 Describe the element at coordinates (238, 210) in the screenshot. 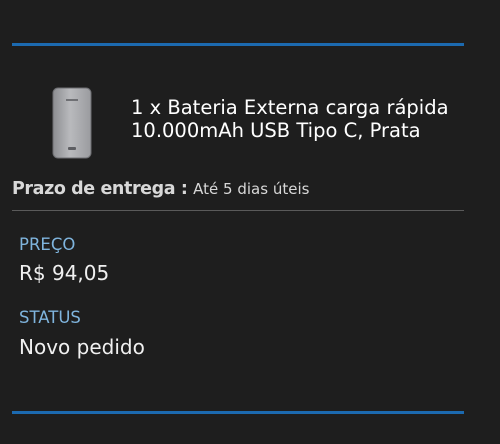

I see `section-divider` at that location.